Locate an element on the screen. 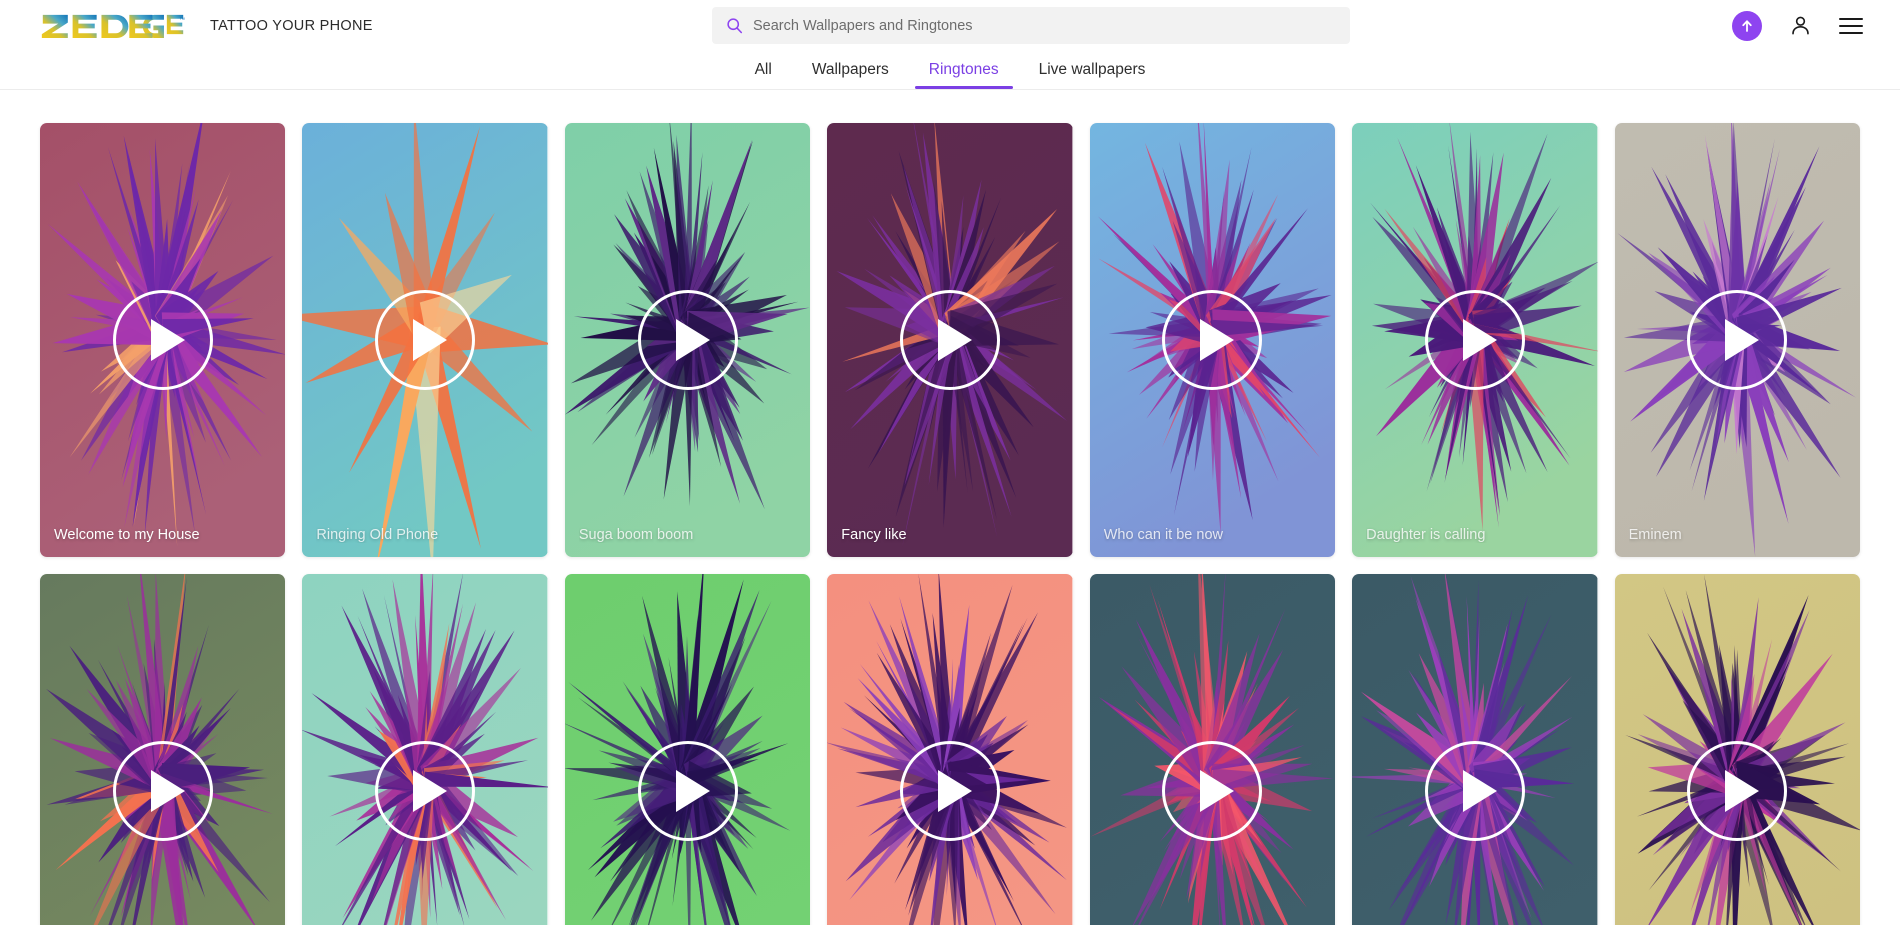 This screenshot has height=925, width=1900. ringtone-card: Fancy like is located at coordinates (950, 340).